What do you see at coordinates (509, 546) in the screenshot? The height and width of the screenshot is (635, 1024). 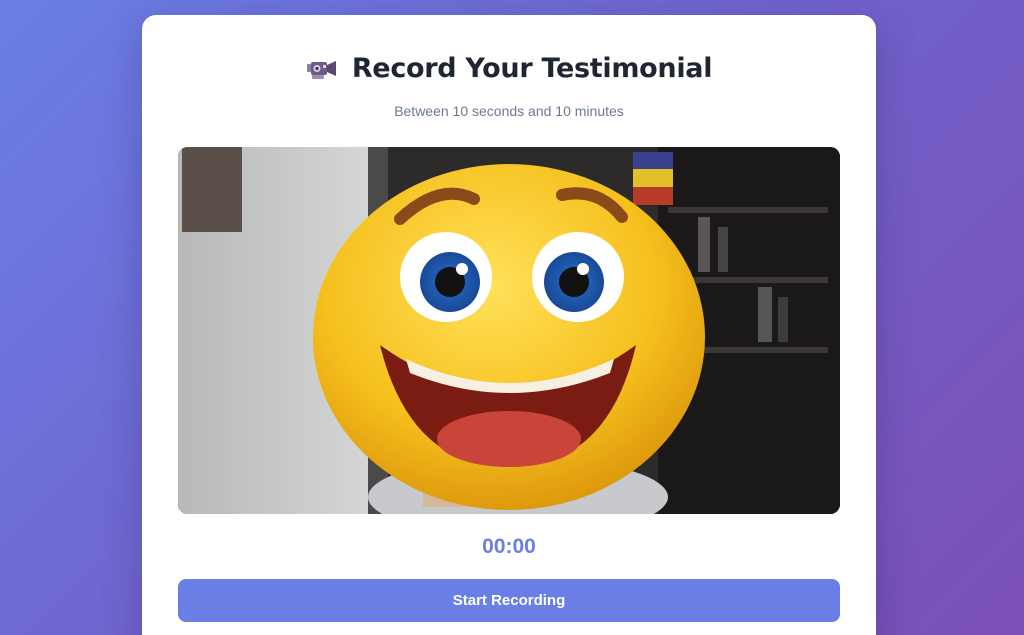 I see `recording-timer: 00:00` at bounding box center [509, 546].